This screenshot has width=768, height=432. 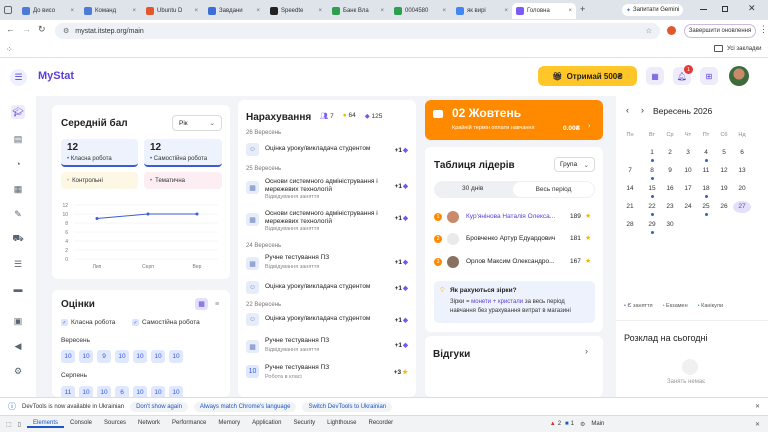 I want to click on close-window-icon: ✕, so click(x=752, y=8).